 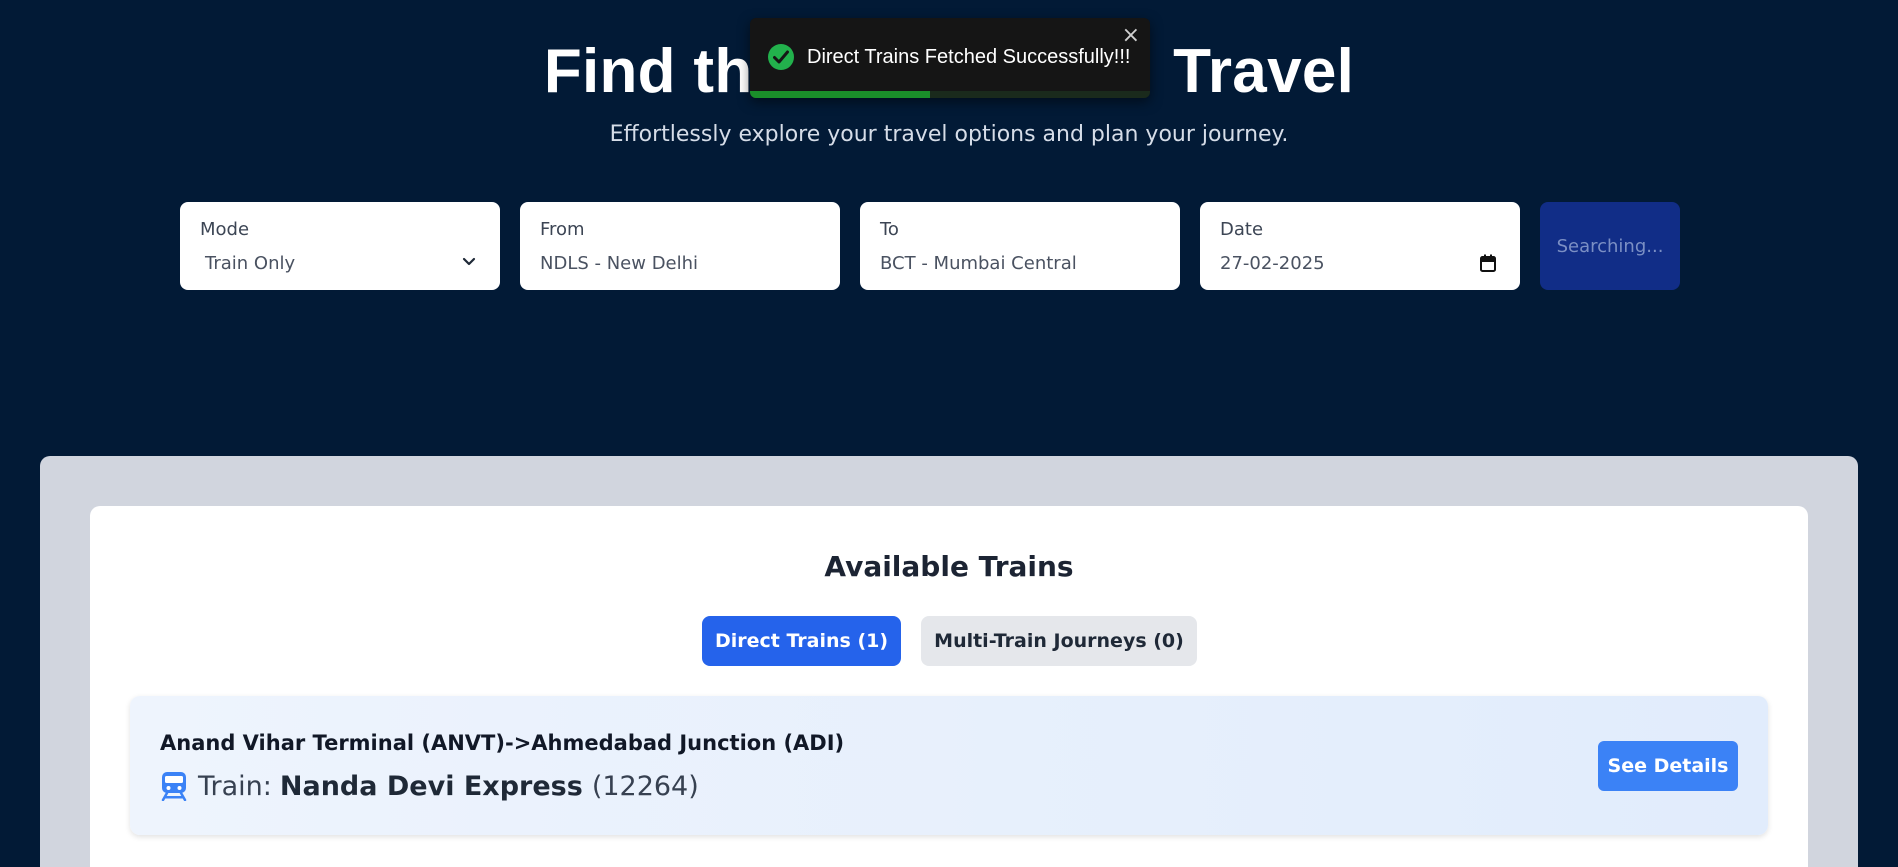 I want to click on chevron-down-icon, so click(x=469, y=262).